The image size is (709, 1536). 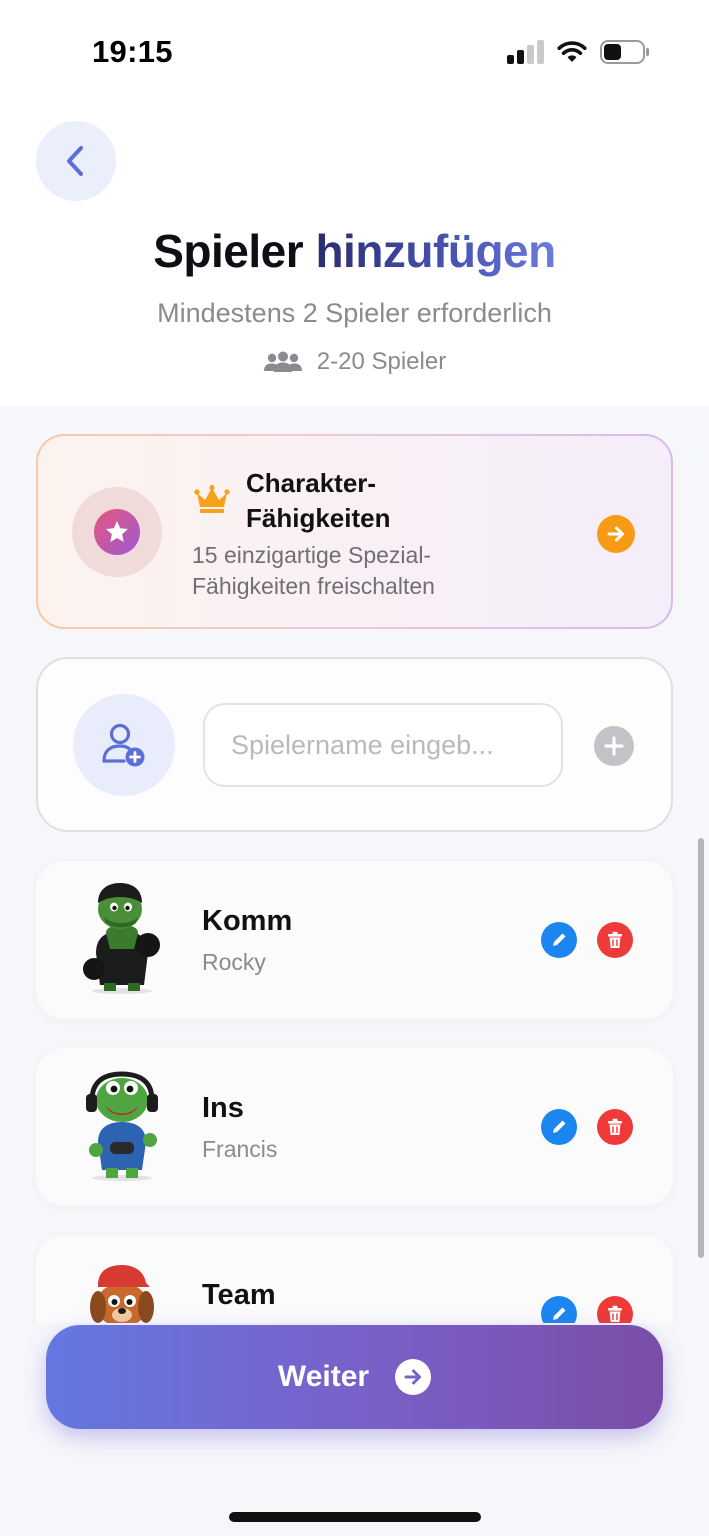 I want to click on wifi-icon, so click(x=572, y=51).